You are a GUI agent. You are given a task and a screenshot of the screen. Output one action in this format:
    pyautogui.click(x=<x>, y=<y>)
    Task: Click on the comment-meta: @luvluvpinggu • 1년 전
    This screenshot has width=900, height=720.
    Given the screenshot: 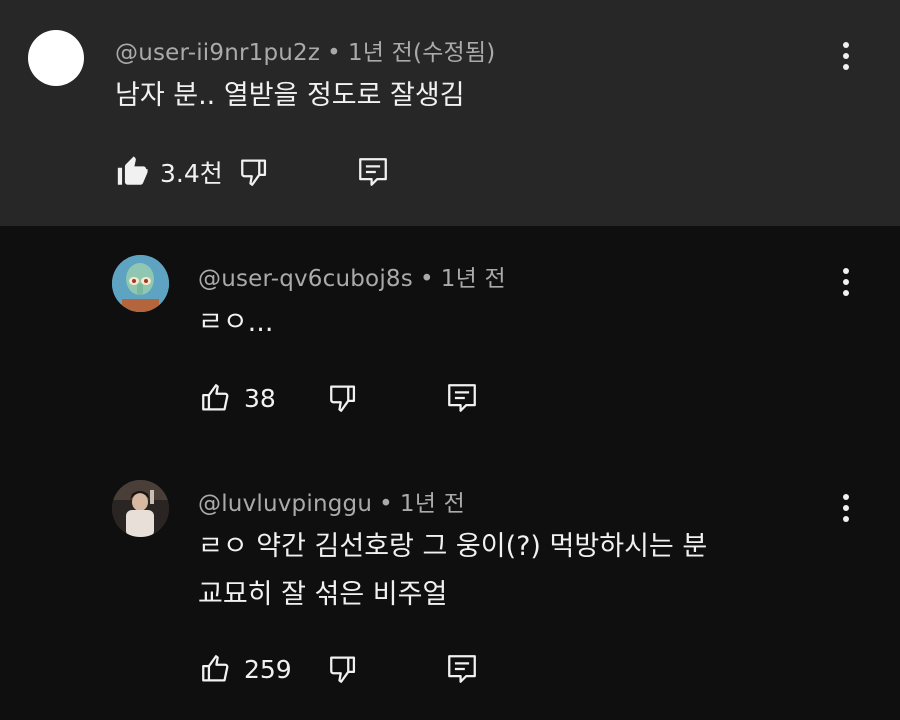 What is the action you would take?
    pyautogui.click(x=331, y=501)
    